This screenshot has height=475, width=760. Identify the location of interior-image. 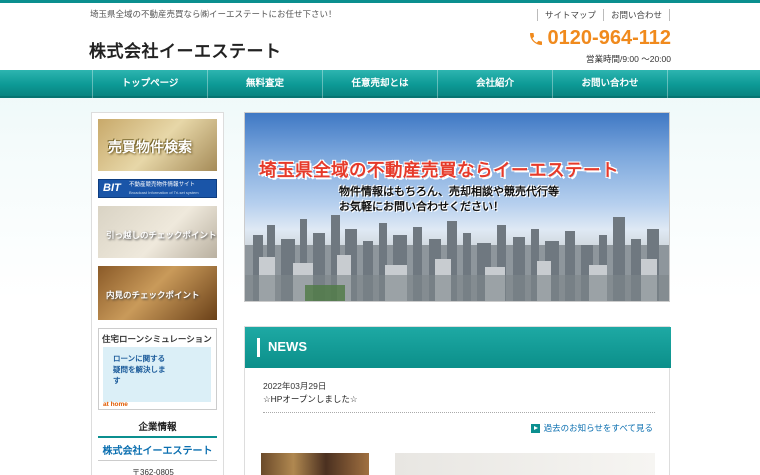
(525, 464).